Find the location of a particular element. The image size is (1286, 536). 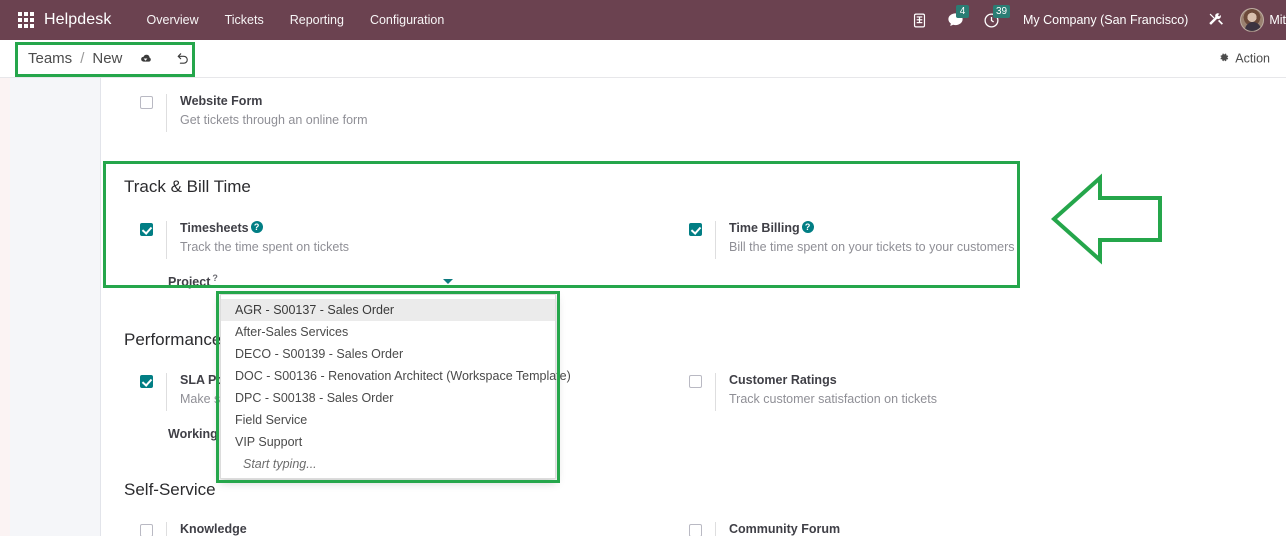

main-menu: Overview Tickets Reporting Configuration is located at coordinates (296, 20).